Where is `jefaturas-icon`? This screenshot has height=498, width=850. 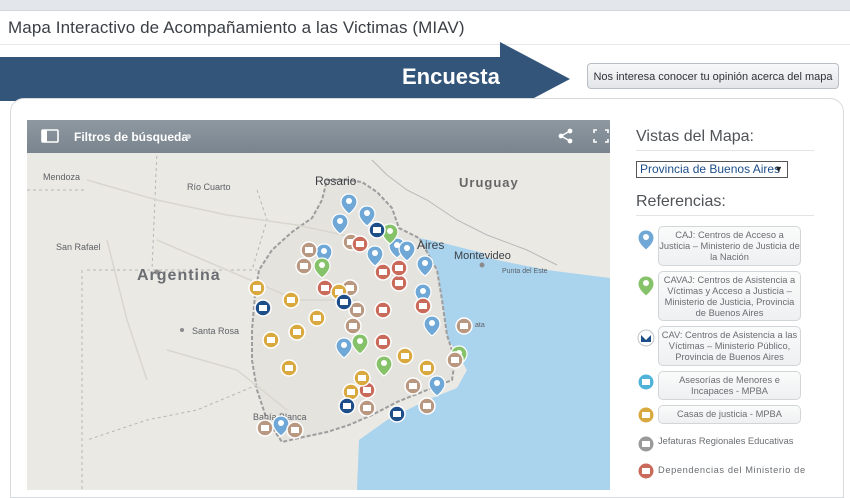 jefaturas-icon is located at coordinates (646, 444).